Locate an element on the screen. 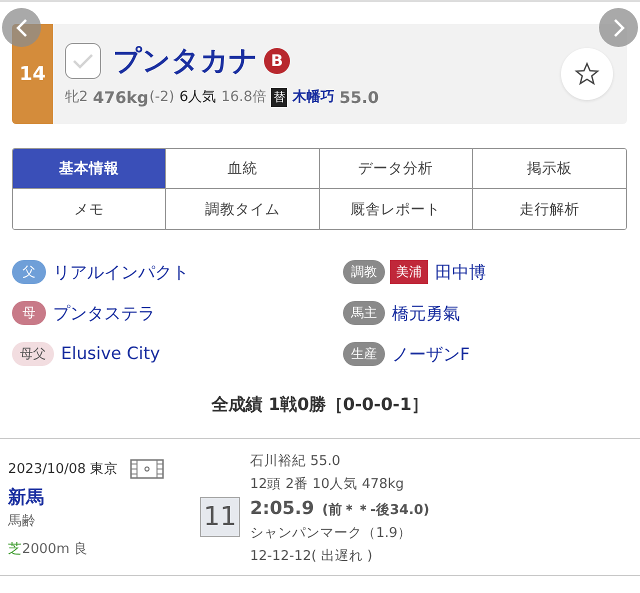 The width and height of the screenshot is (640, 593). career-summary: 全成績 1戦0勝［0-0-0-1］ is located at coordinates (320, 405).